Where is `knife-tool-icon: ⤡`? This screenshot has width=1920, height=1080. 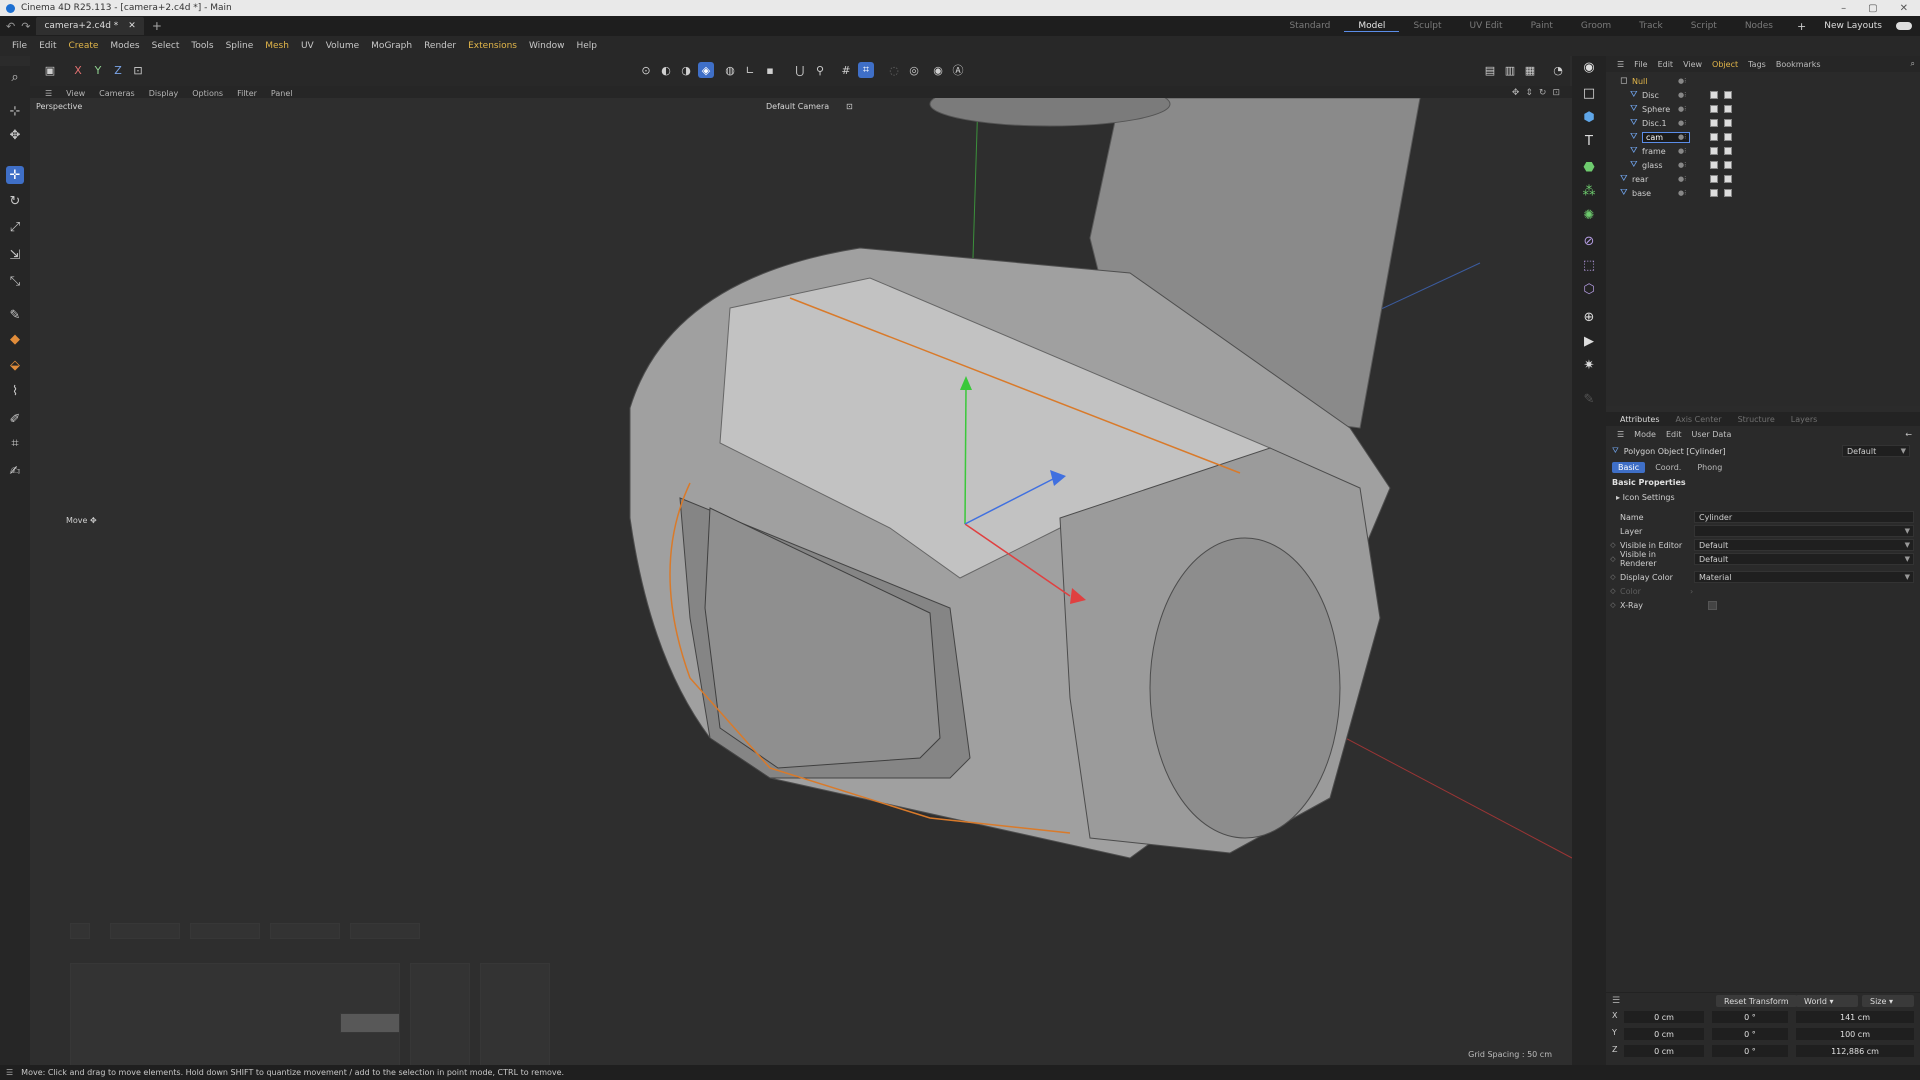
knife-tool-icon: ⤡ is located at coordinates (15, 281).